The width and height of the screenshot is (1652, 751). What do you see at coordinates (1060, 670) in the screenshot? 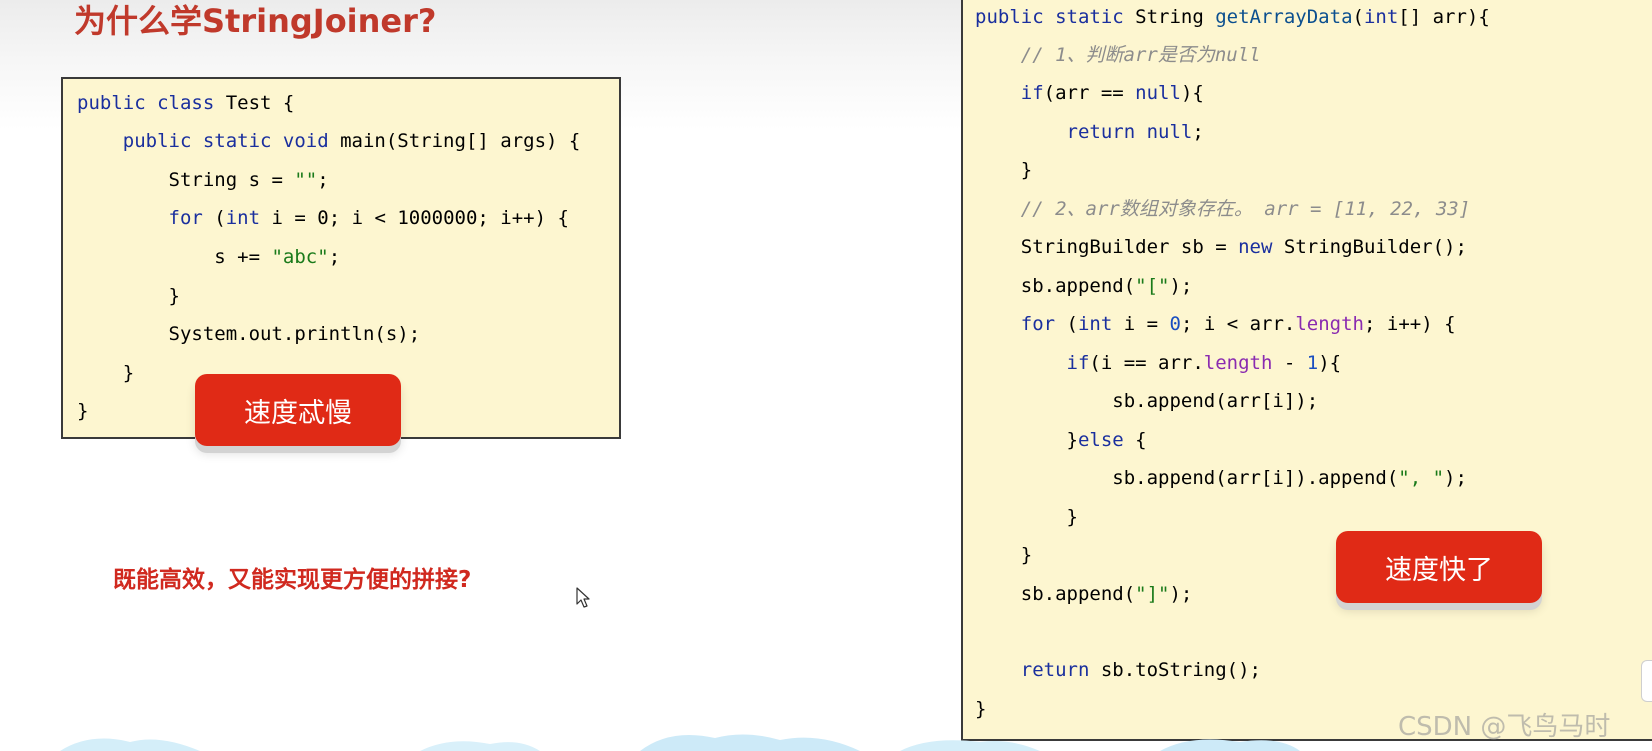
I see `code-token: return` at bounding box center [1060, 670].